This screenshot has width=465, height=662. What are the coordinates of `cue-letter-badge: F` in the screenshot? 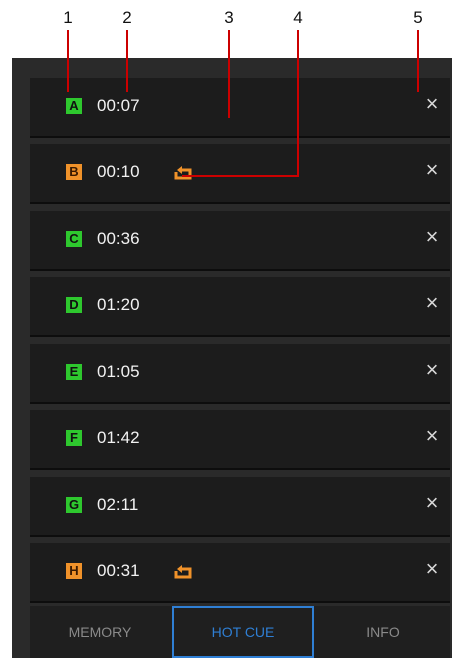 It's located at (74, 438).